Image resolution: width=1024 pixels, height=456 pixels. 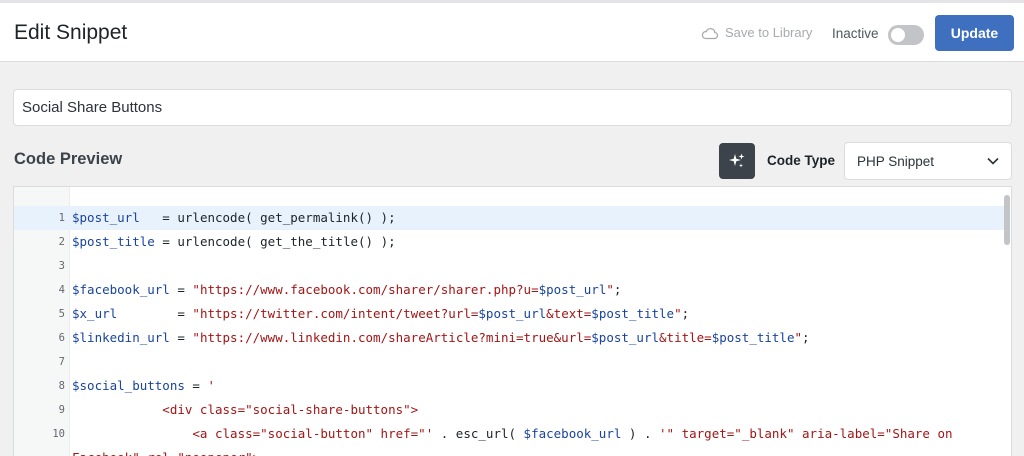 I want to click on code-preview-title: Code Preview, so click(x=68, y=159).